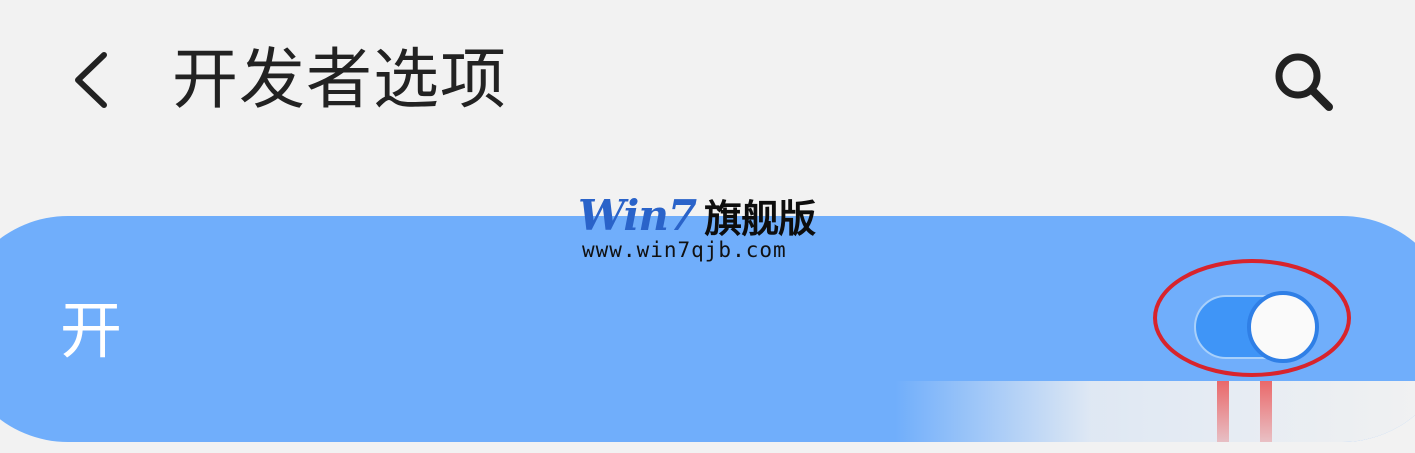 Image resolution: width=1415 pixels, height=453 pixels. Describe the element at coordinates (91, 330) in the screenshot. I see `master-switch-label: 开` at that location.